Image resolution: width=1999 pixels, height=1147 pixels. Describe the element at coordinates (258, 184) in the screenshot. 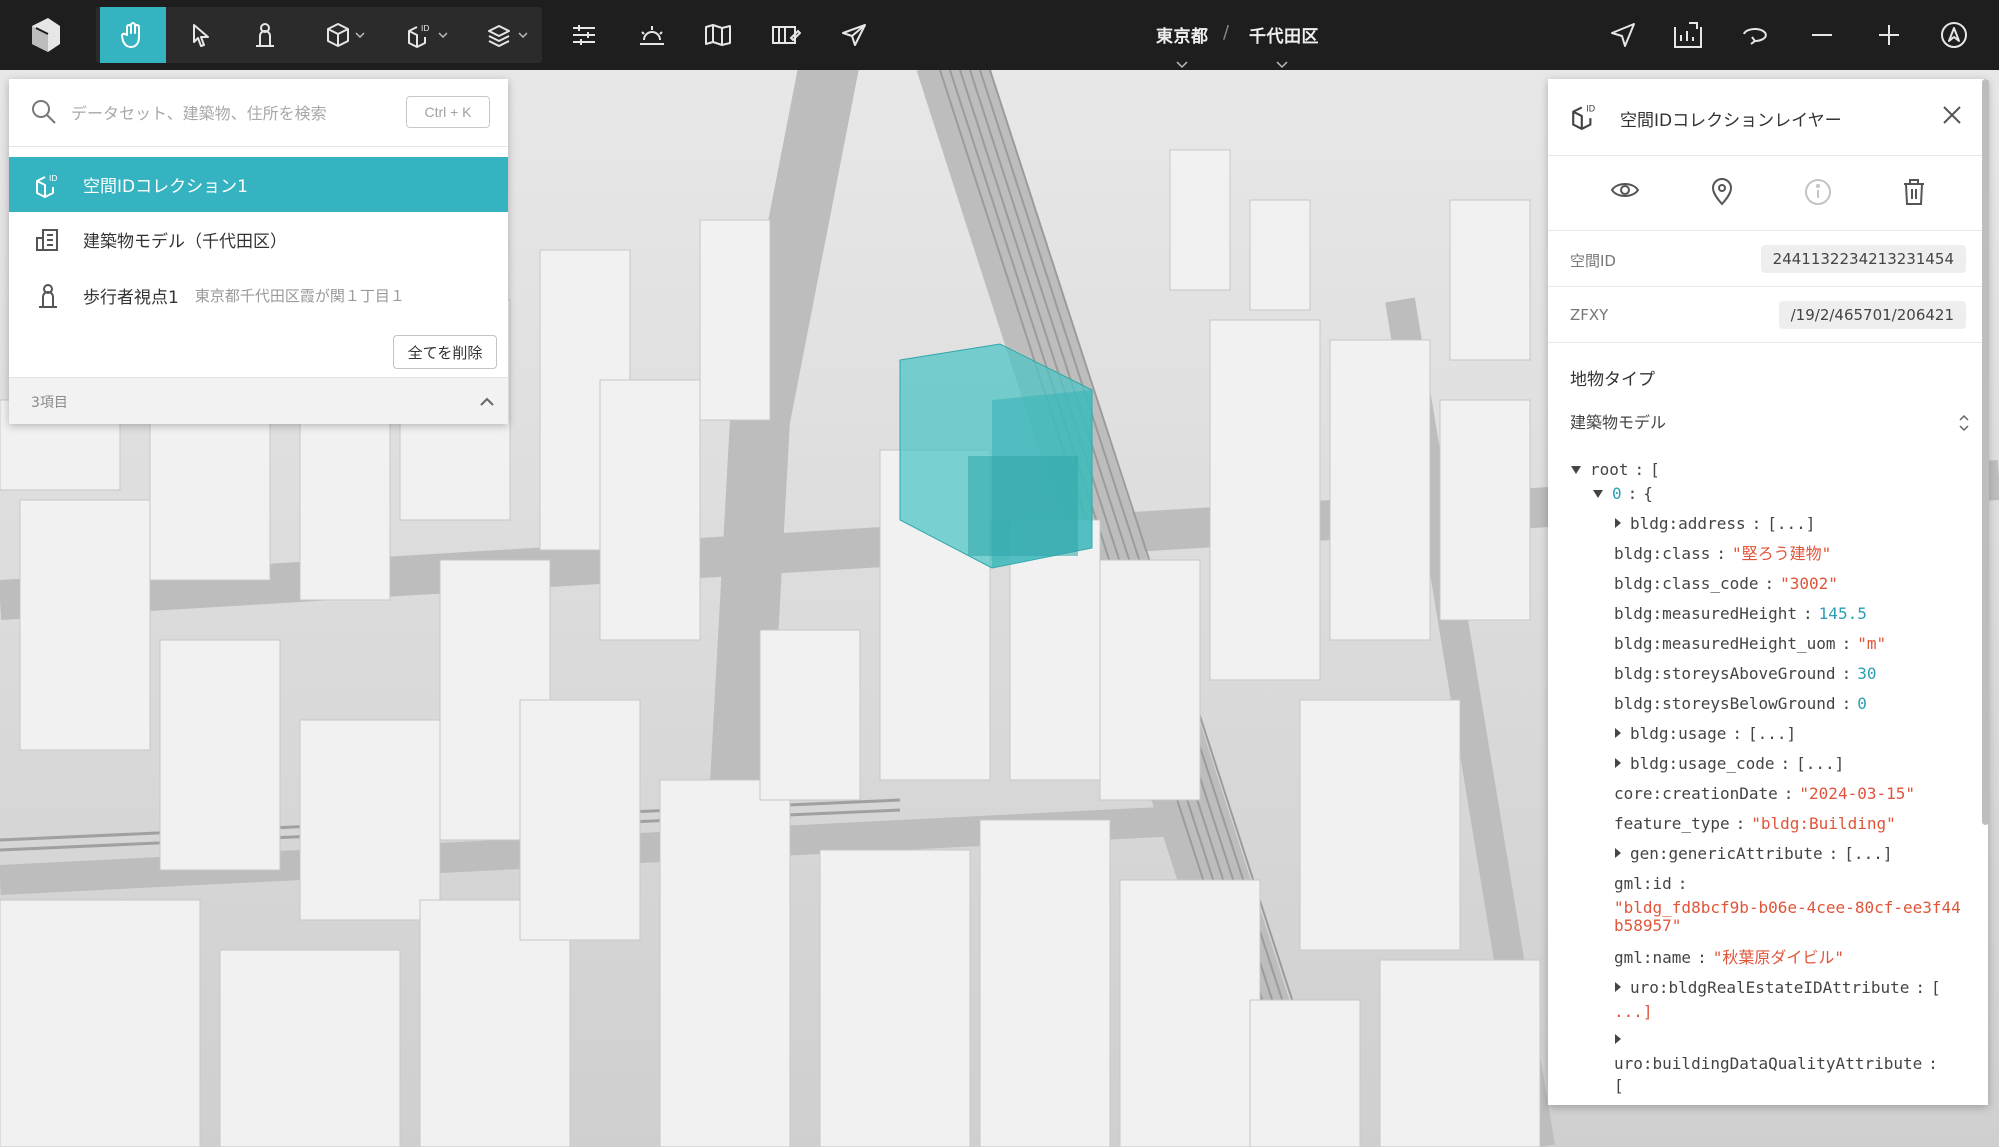

I see `list-item-spatial-id-collection: ID 空間IDコレクション1` at that location.